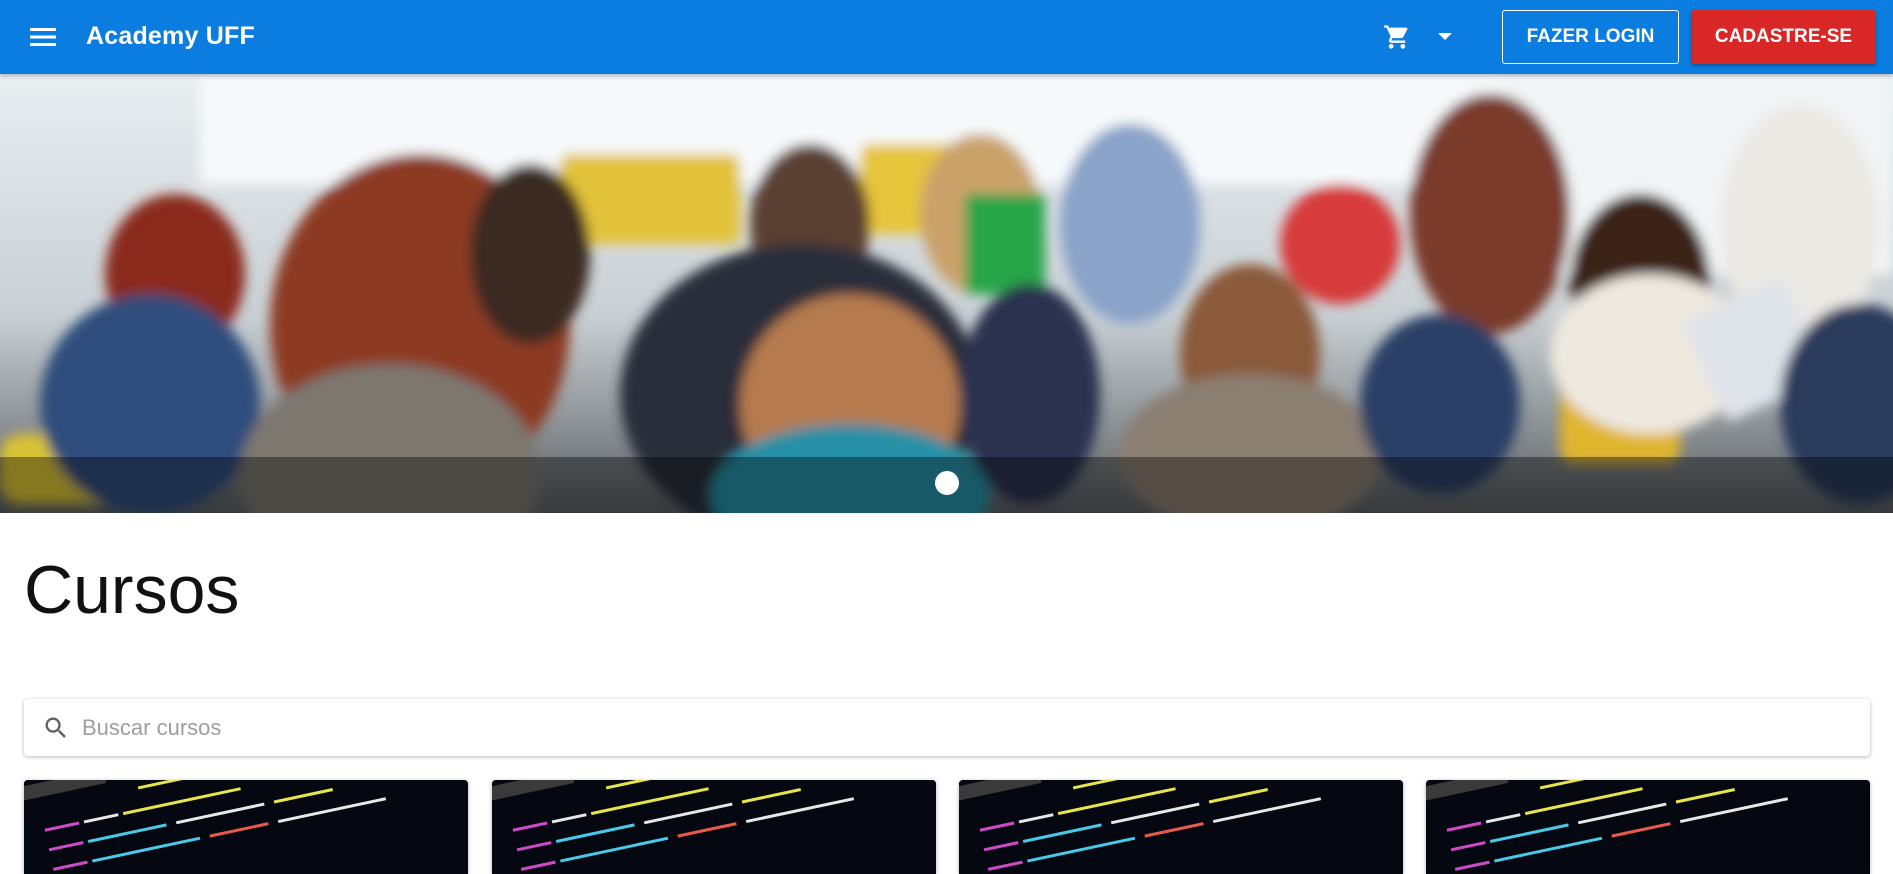 The image size is (1893, 874). I want to click on search-icon, so click(56, 728).